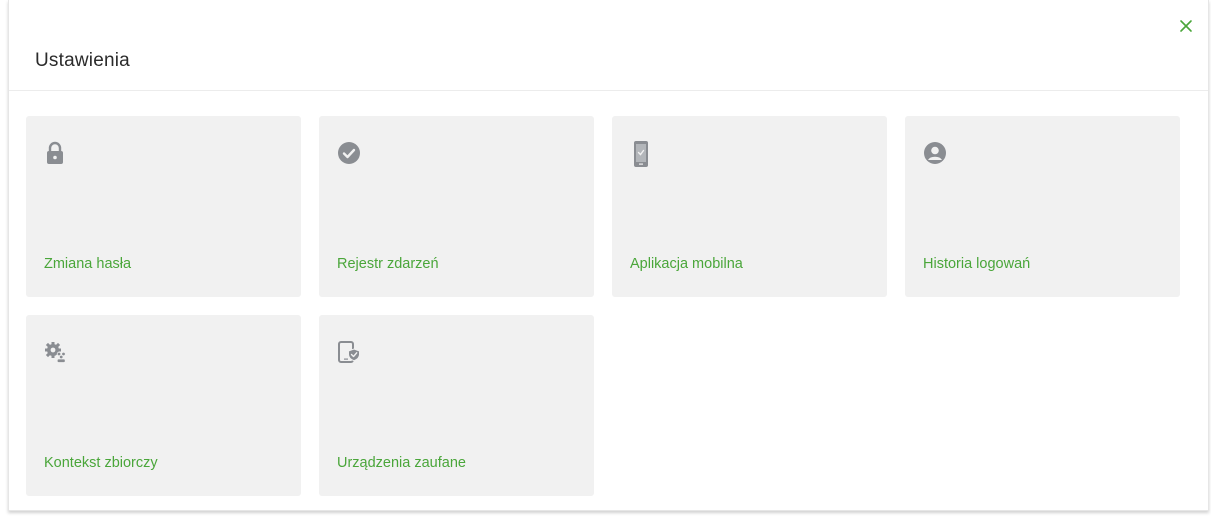  Describe the element at coordinates (456, 206) in the screenshot. I see `tile-event-log: Rejestr zdarzeń` at that location.